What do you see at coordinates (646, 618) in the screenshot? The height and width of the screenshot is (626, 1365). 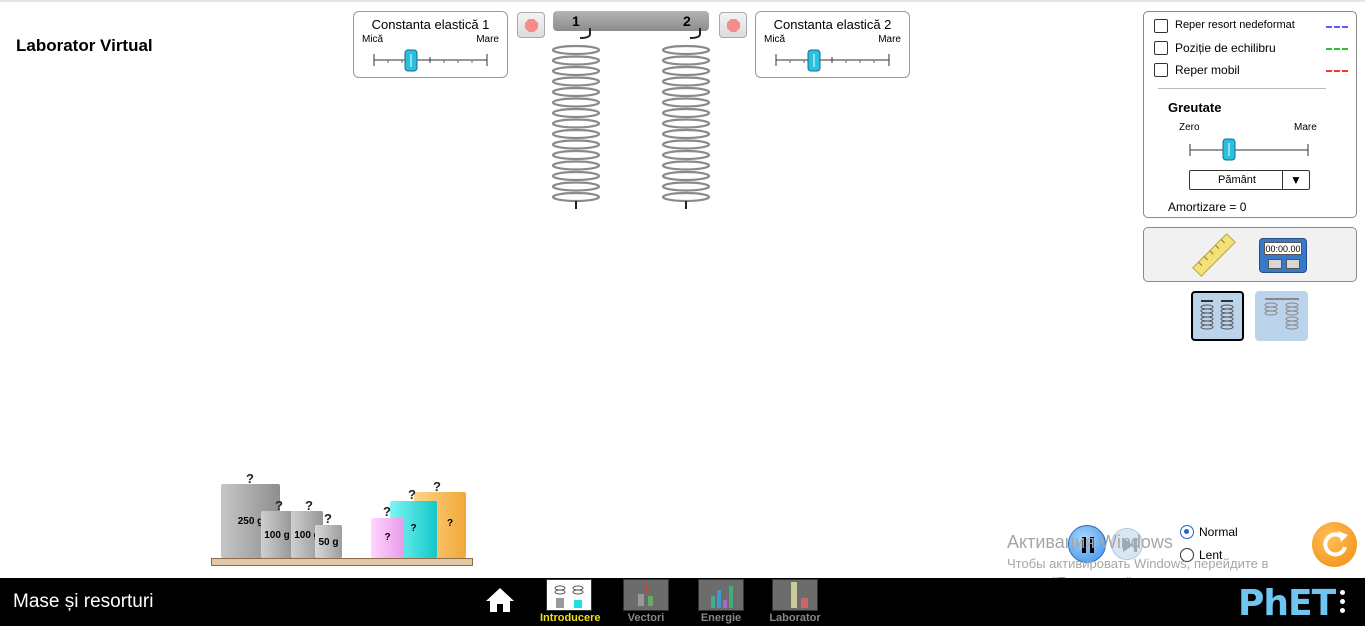 I see `nav-label-vectors: Vectori` at bounding box center [646, 618].